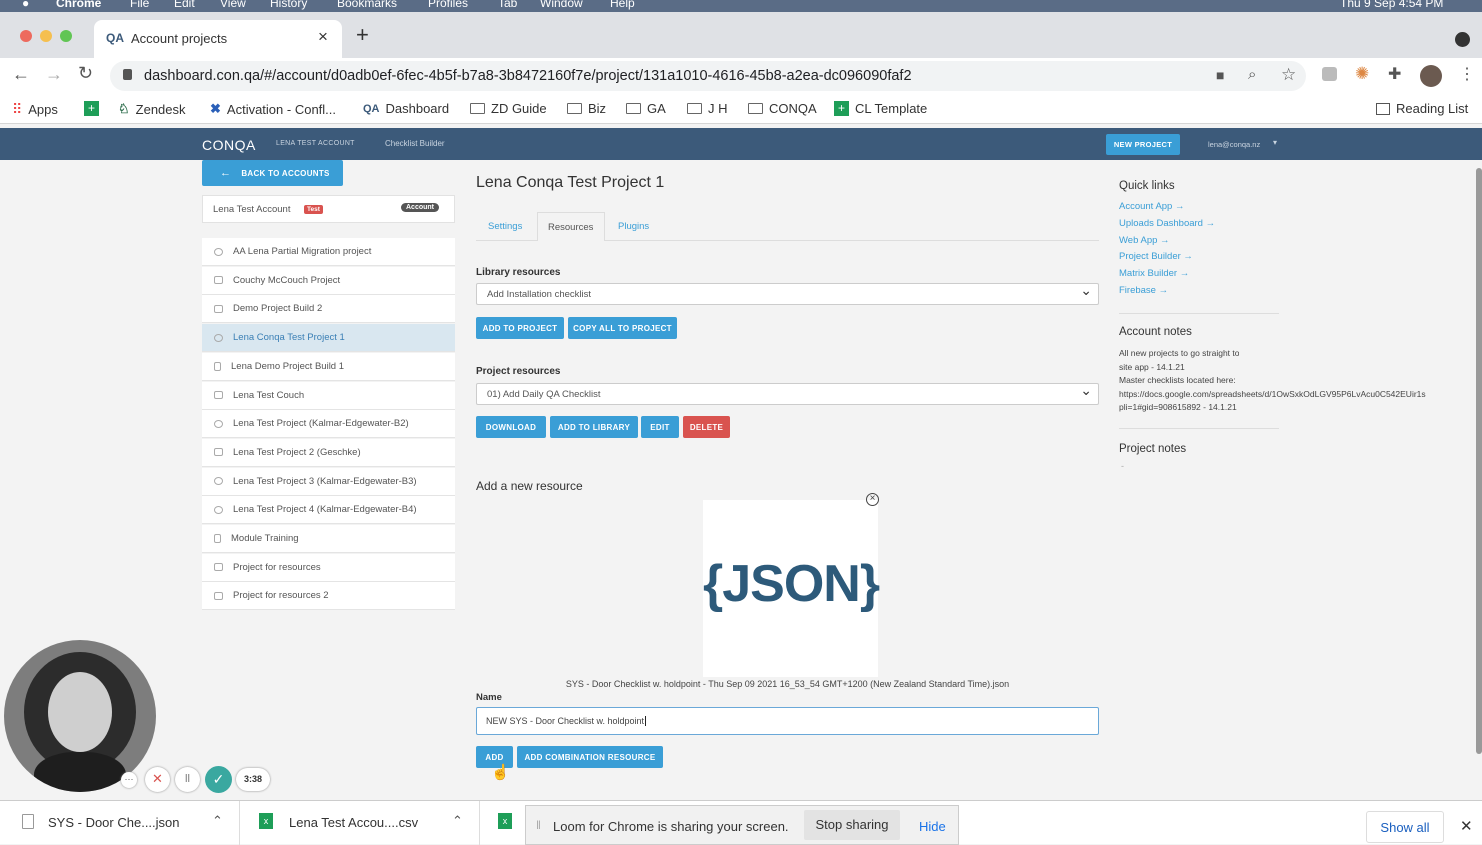 The image size is (1482, 845). What do you see at coordinates (633, 226) in the screenshot?
I see `tab-plugins: Plugins` at bounding box center [633, 226].